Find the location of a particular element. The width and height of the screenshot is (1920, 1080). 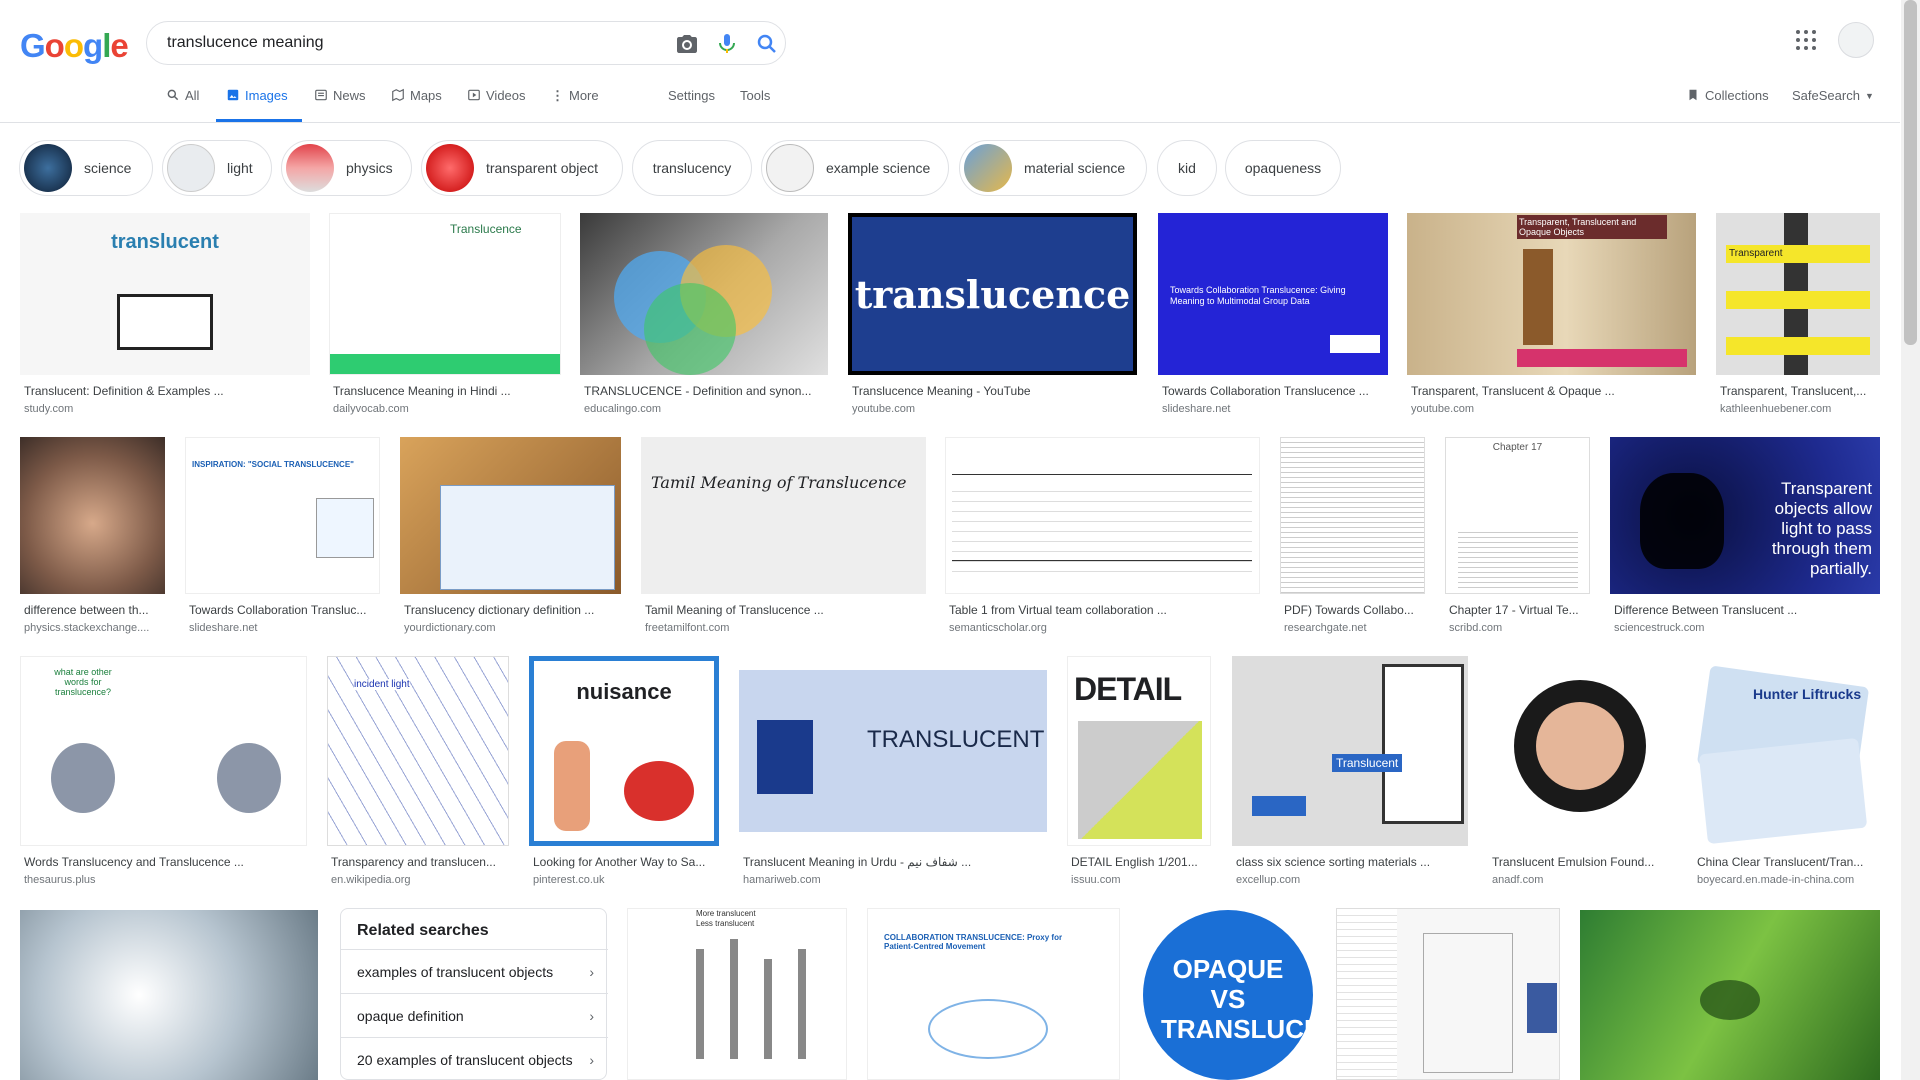

result-title: Translucence Meaning - YouTube is located at coordinates (991, 391).